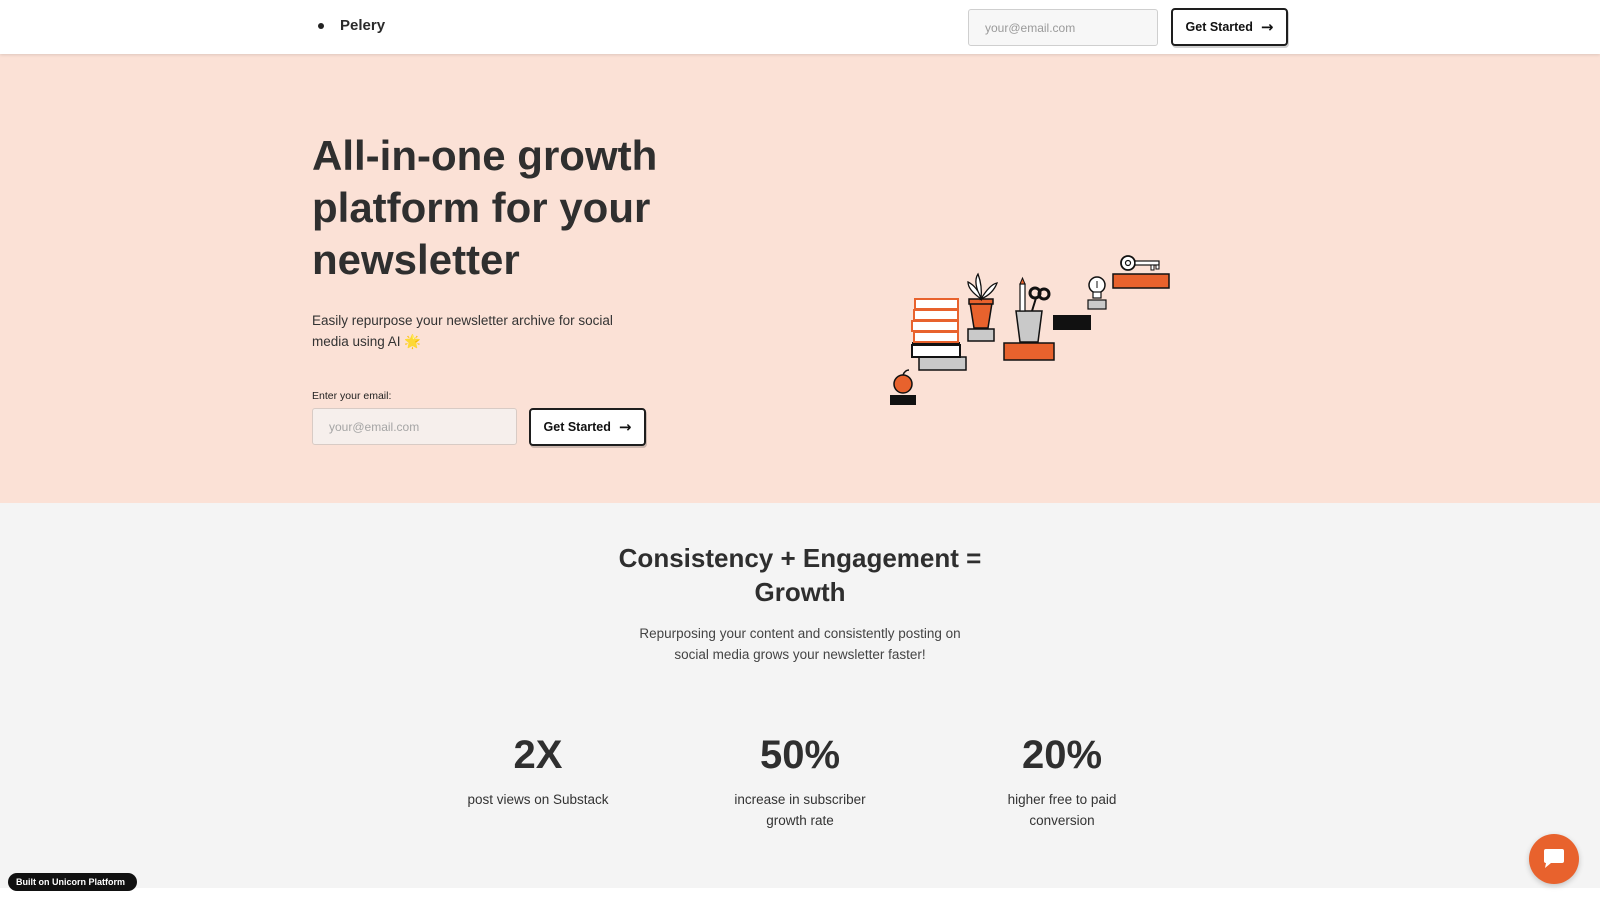 The image size is (1600, 900). Describe the element at coordinates (800, 27) in the screenshot. I see `top-nav: Pelery Get Started →` at that location.